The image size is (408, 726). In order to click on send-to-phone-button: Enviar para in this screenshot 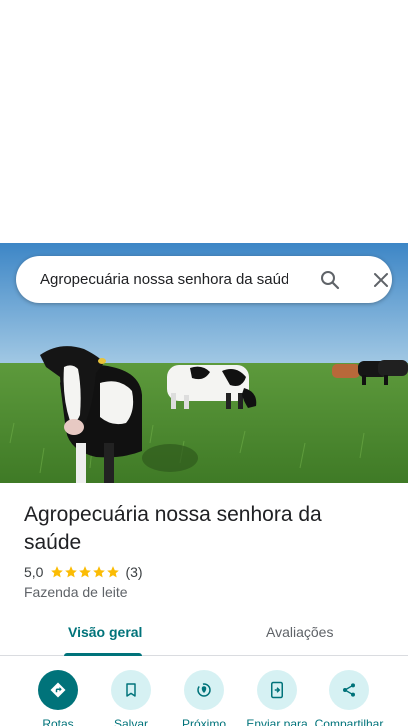, I will do `click(277, 698)`.